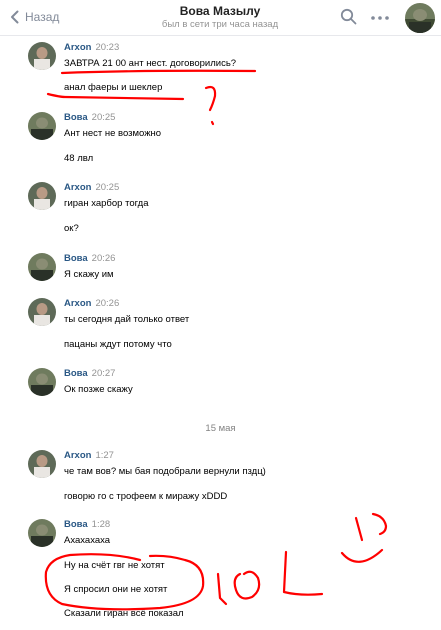 The height and width of the screenshot is (630, 441). I want to click on message-meta: Вова 20:27, so click(89, 375).